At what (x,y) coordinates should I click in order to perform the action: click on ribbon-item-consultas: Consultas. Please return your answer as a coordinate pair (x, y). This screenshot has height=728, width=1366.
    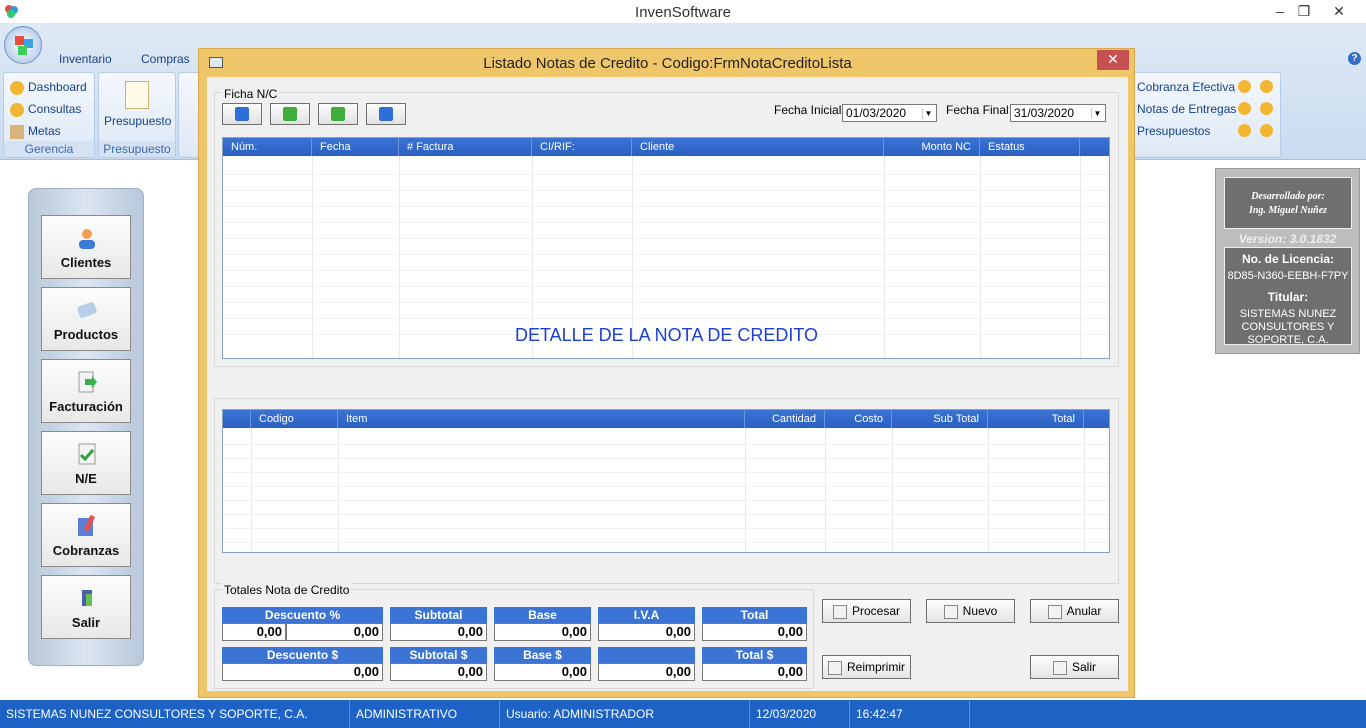
    Looking at the image, I should click on (45, 109).